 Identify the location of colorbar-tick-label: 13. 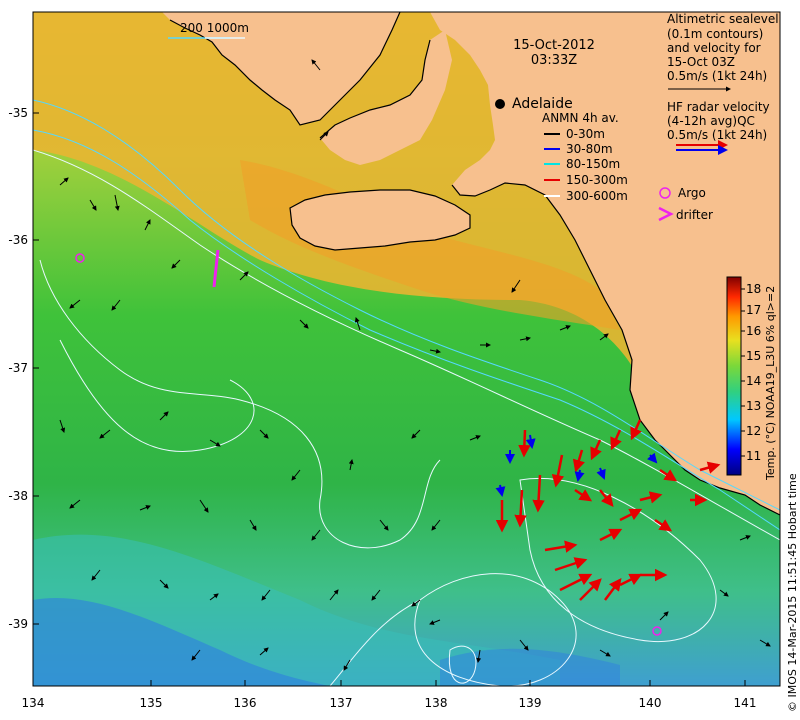
(753, 406).